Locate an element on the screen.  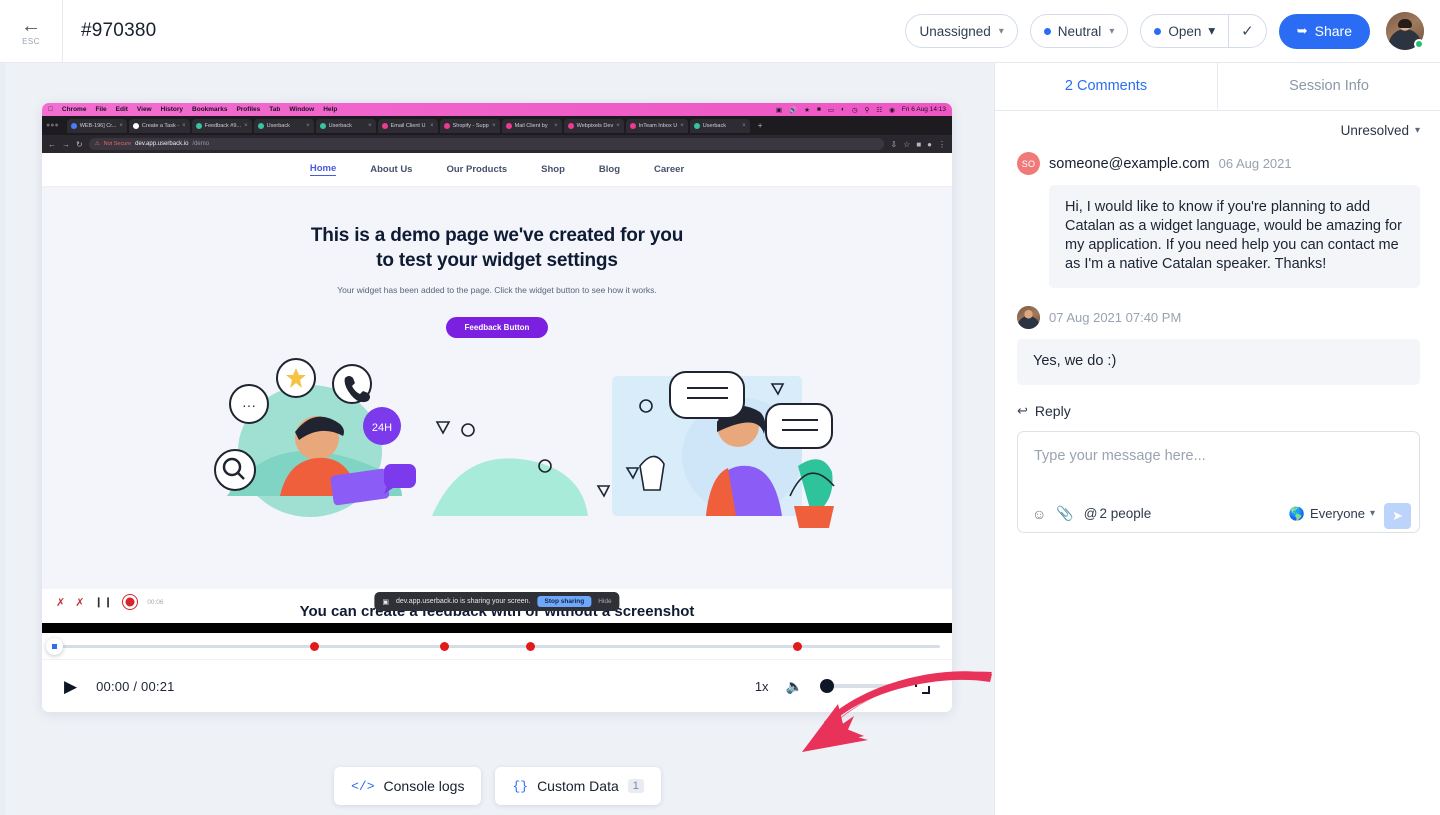
mention-button: @ 2 people is located at coordinates (1118, 513).